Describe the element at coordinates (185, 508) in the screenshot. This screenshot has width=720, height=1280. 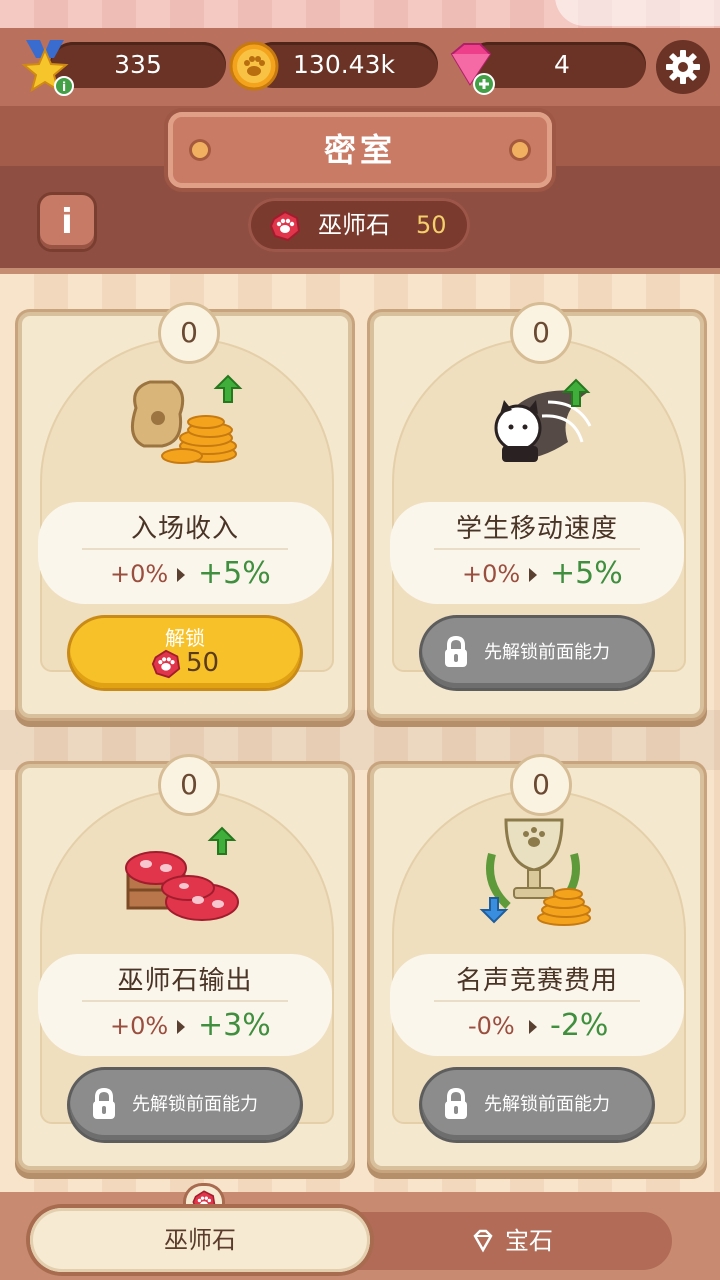
I see `upgrade-card-entry-income: 0 入场收入 +0% +5% 解锁 50` at that location.